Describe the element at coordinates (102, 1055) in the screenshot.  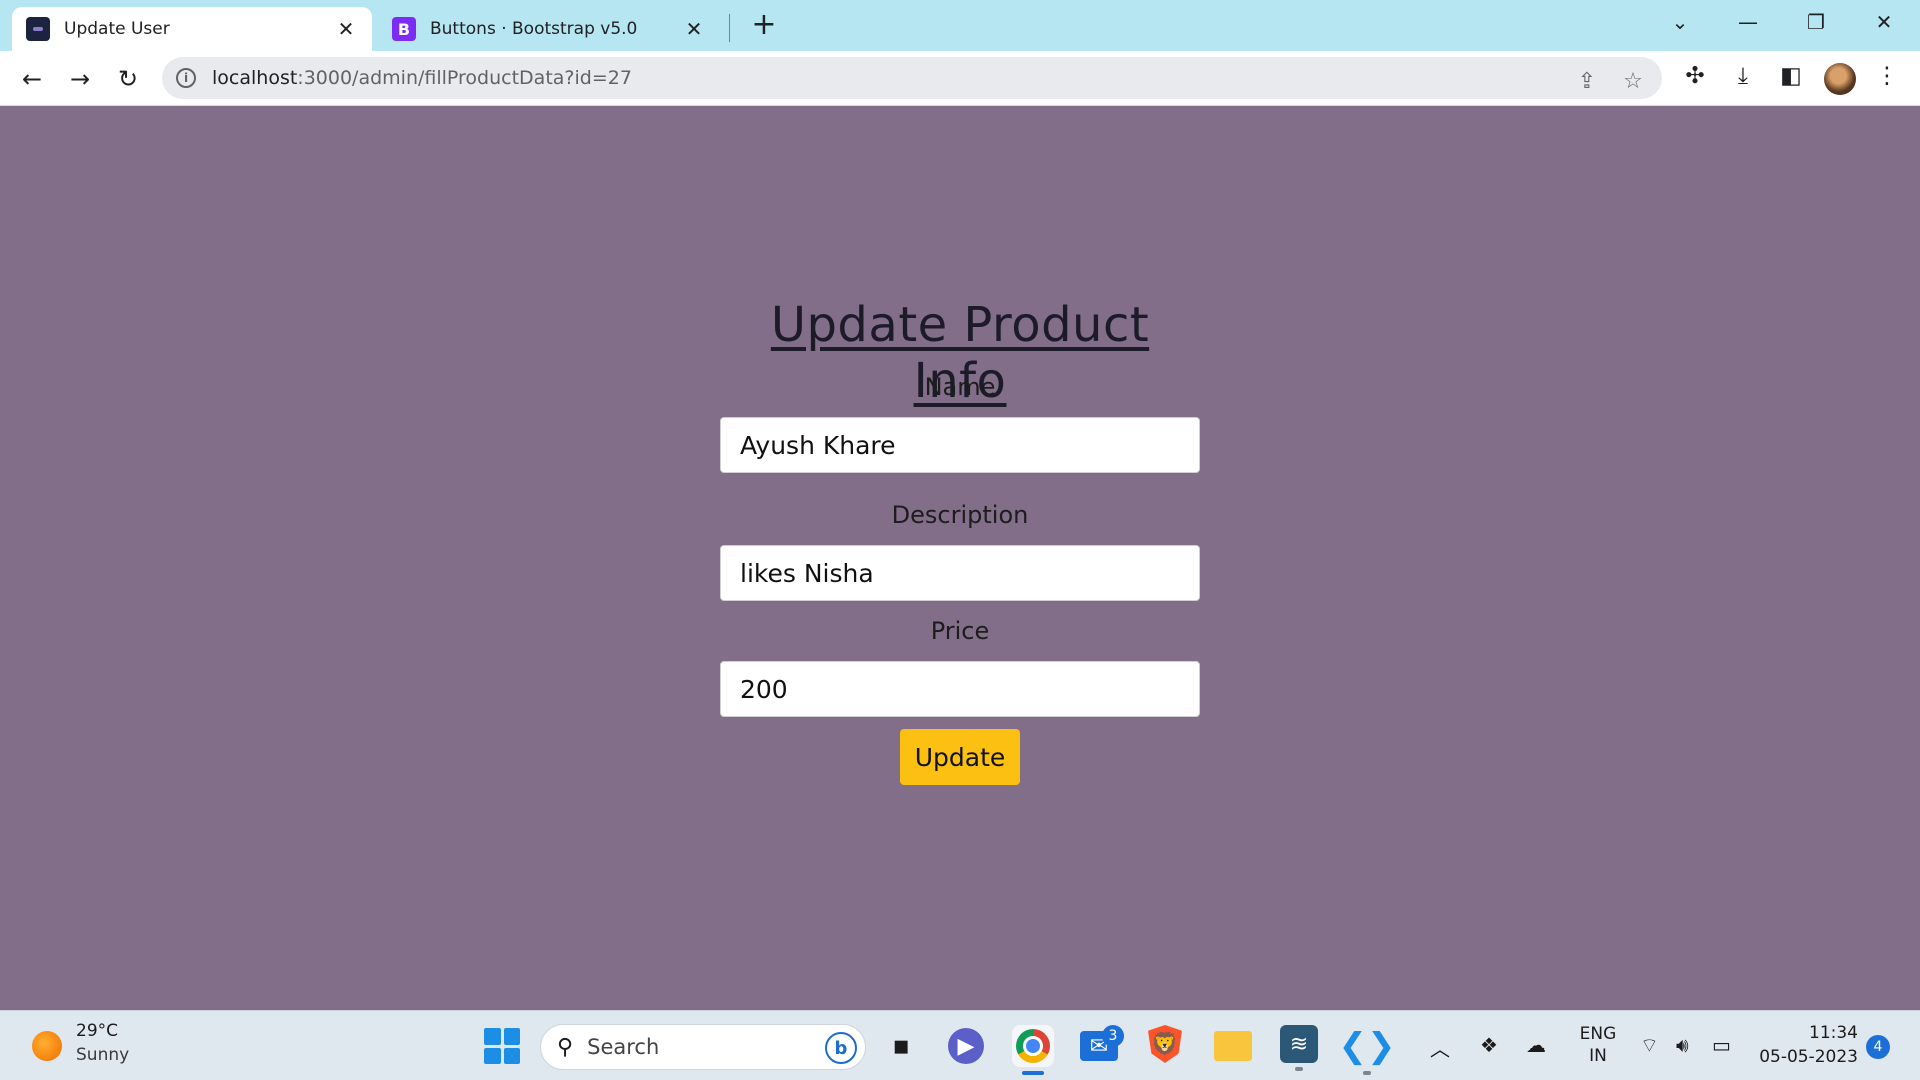
I see `weather-description: Sunny` at that location.